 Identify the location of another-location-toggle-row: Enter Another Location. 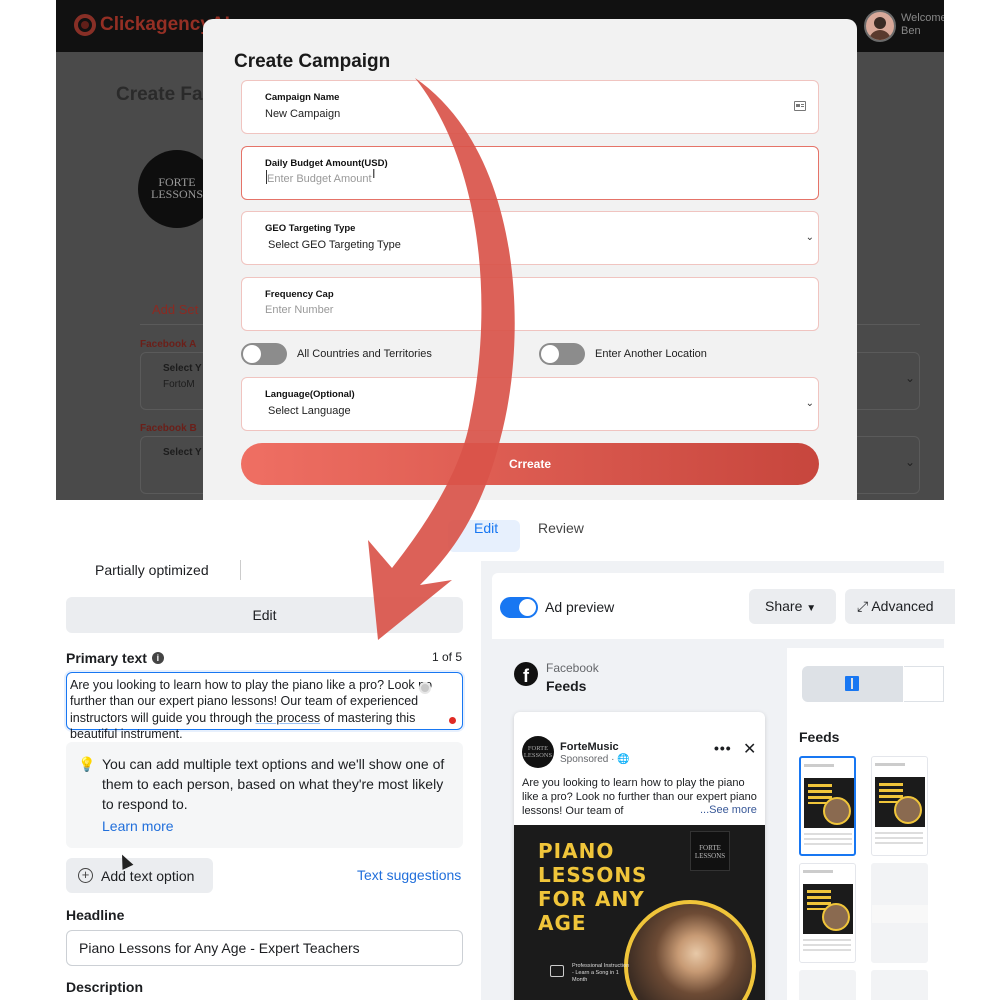
(623, 354).